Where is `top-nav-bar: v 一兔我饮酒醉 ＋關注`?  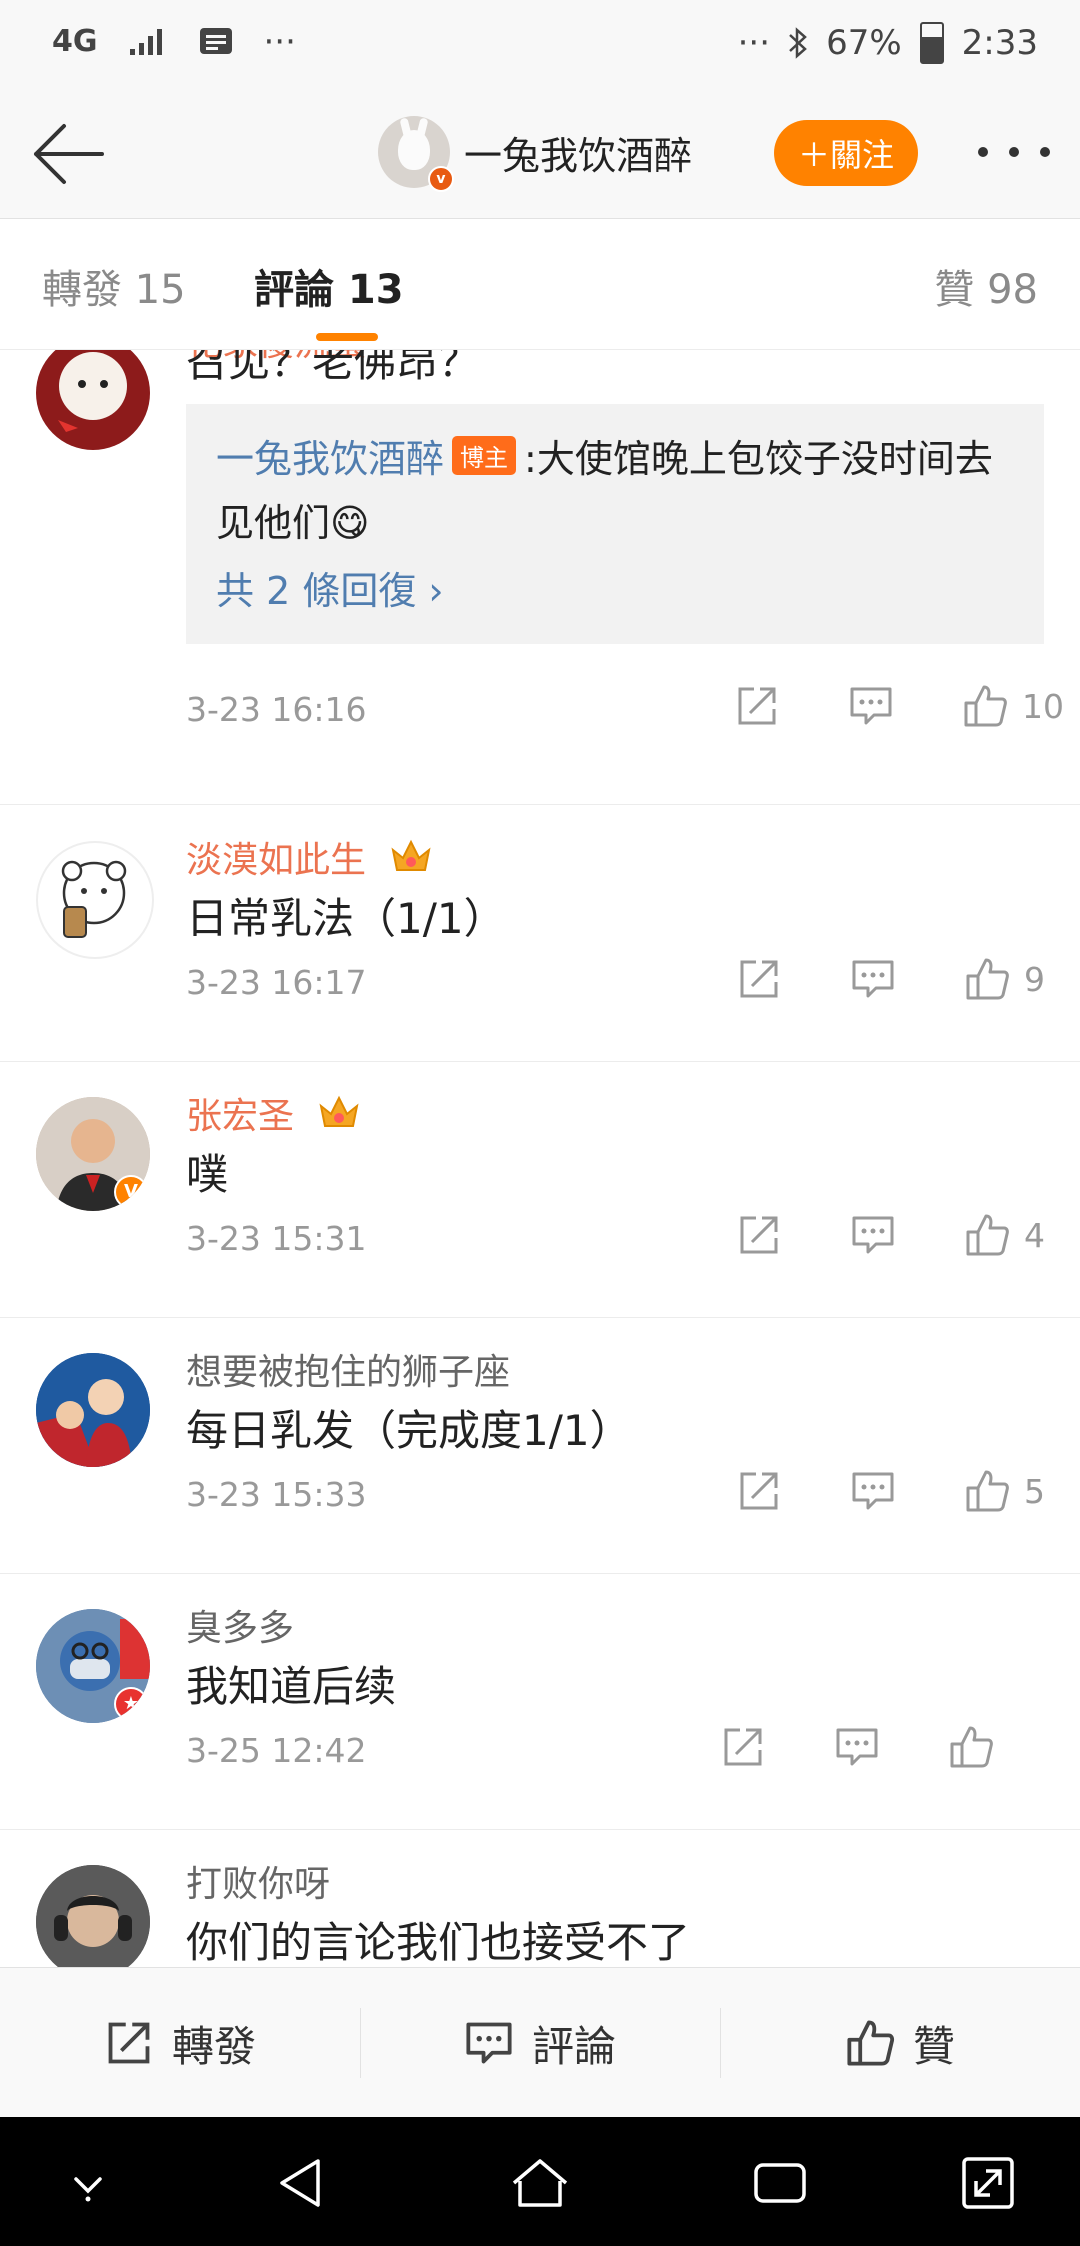
top-nav-bar: v 一兔我饮酒醉 ＋關注 is located at coordinates (540, 154).